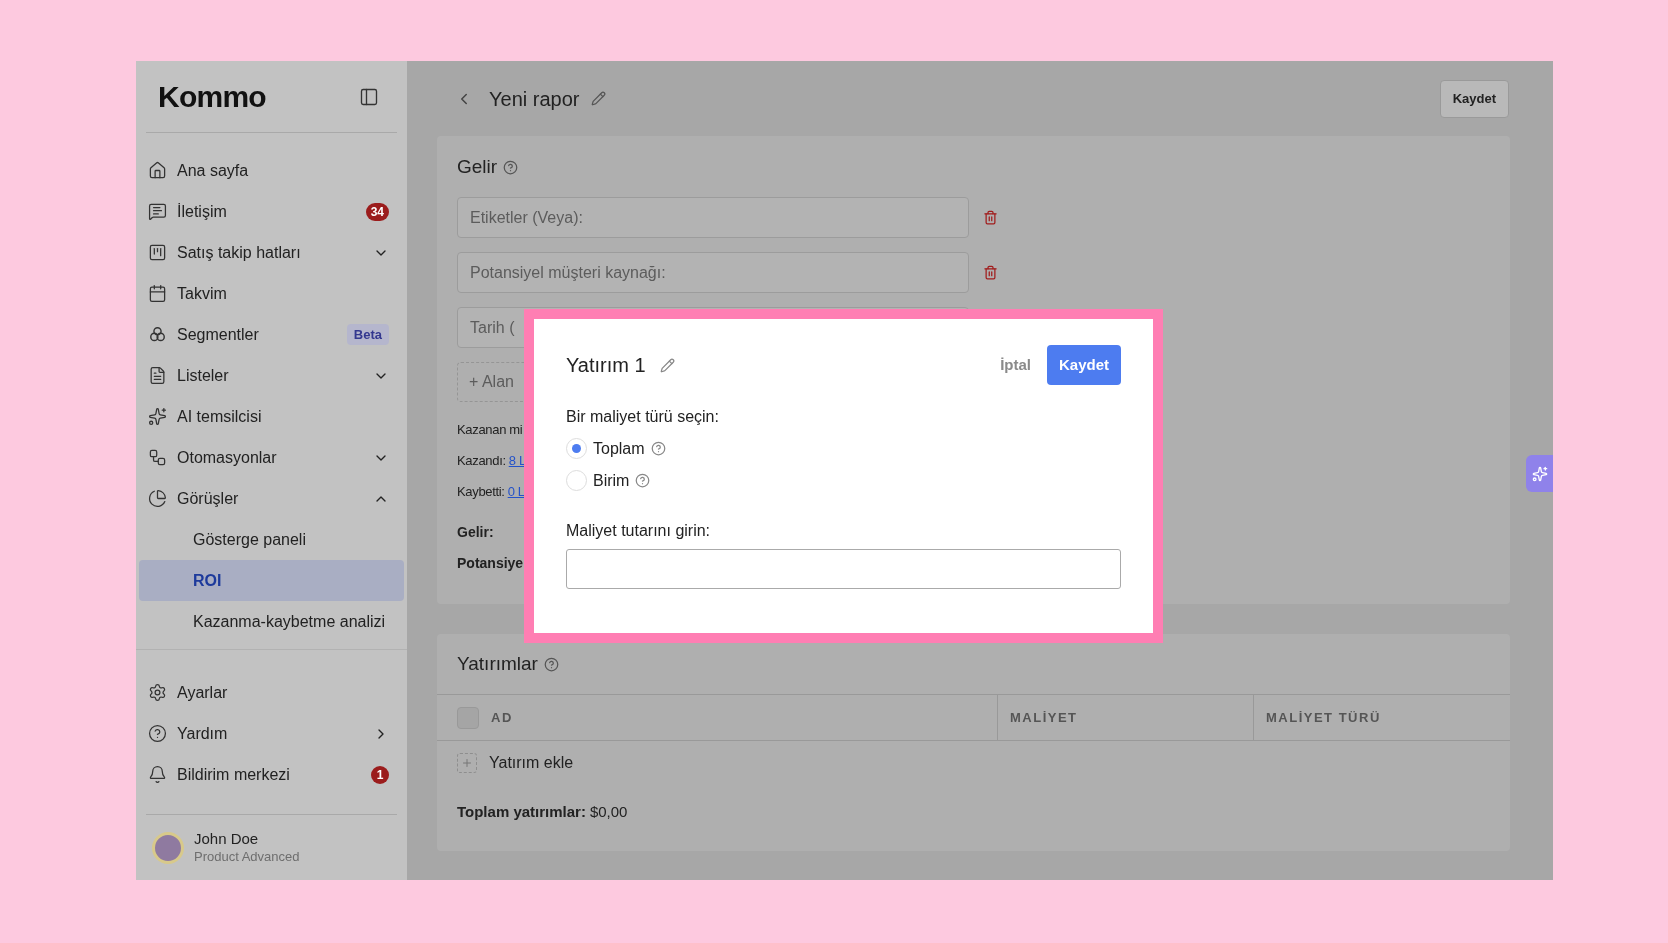  What do you see at coordinates (157, 457) in the screenshot?
I see `workflow-icon` at bounding box center [157, 457].